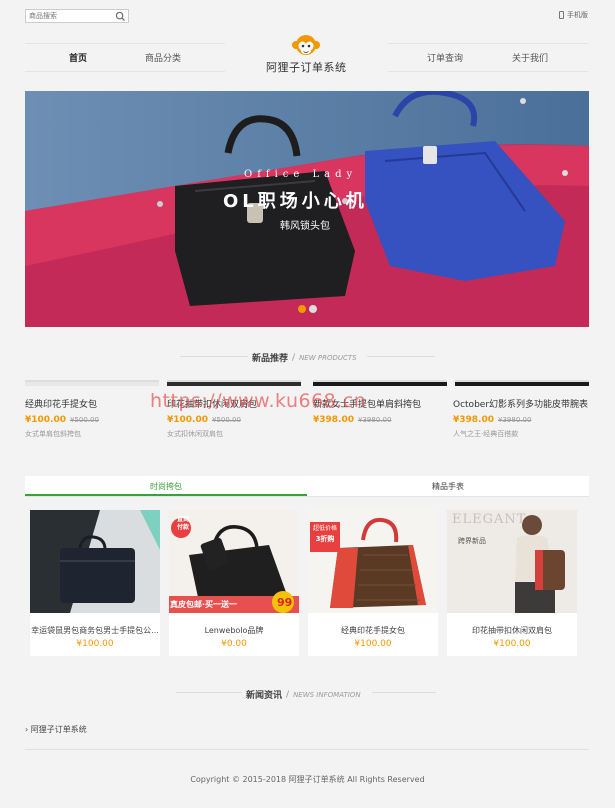  I want to click on category-tabs: 时尚挎包 精品手表, so click(307, 486).